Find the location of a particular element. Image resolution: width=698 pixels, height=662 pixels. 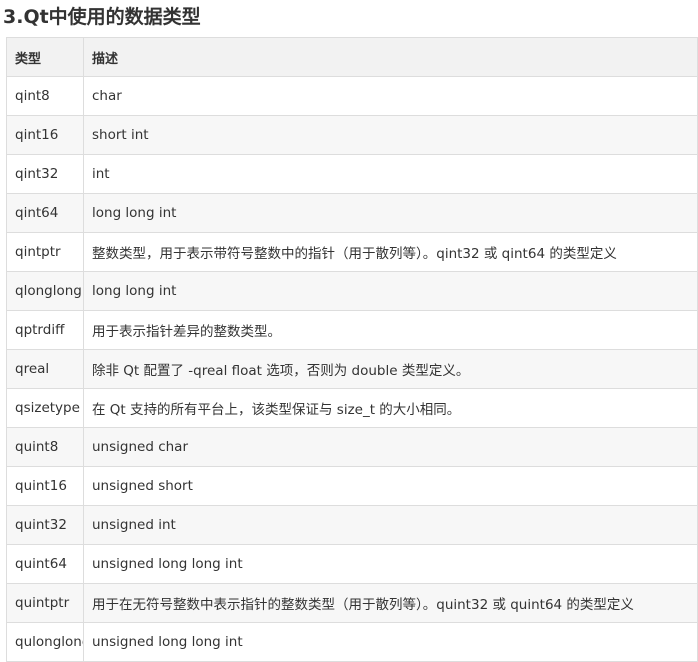

type-cell: qintptr is located at coordinates (45, 252).